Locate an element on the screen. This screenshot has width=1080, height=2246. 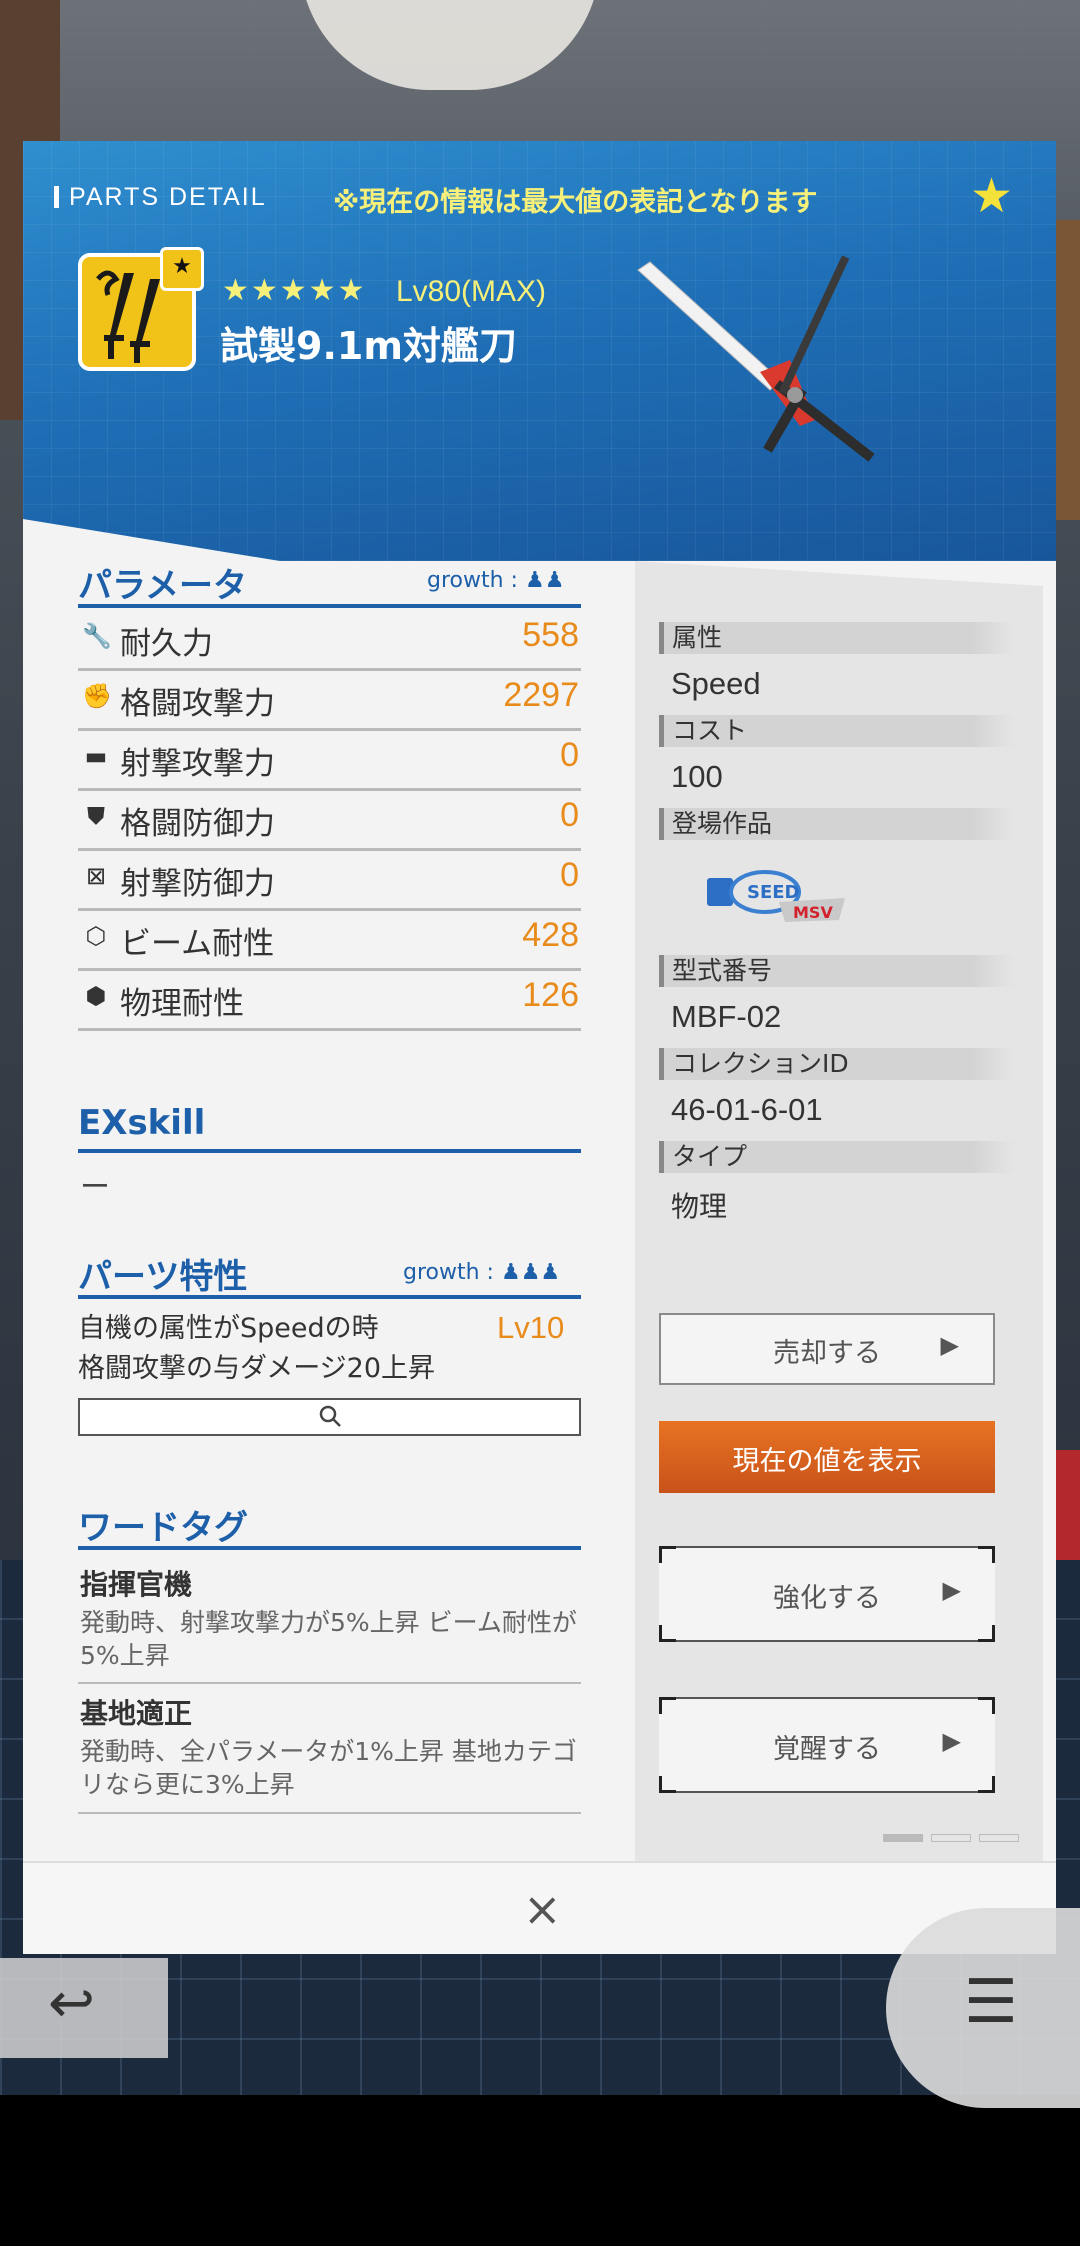
melee-defense-icon: ⛊ is located at coordinates (96, 816).